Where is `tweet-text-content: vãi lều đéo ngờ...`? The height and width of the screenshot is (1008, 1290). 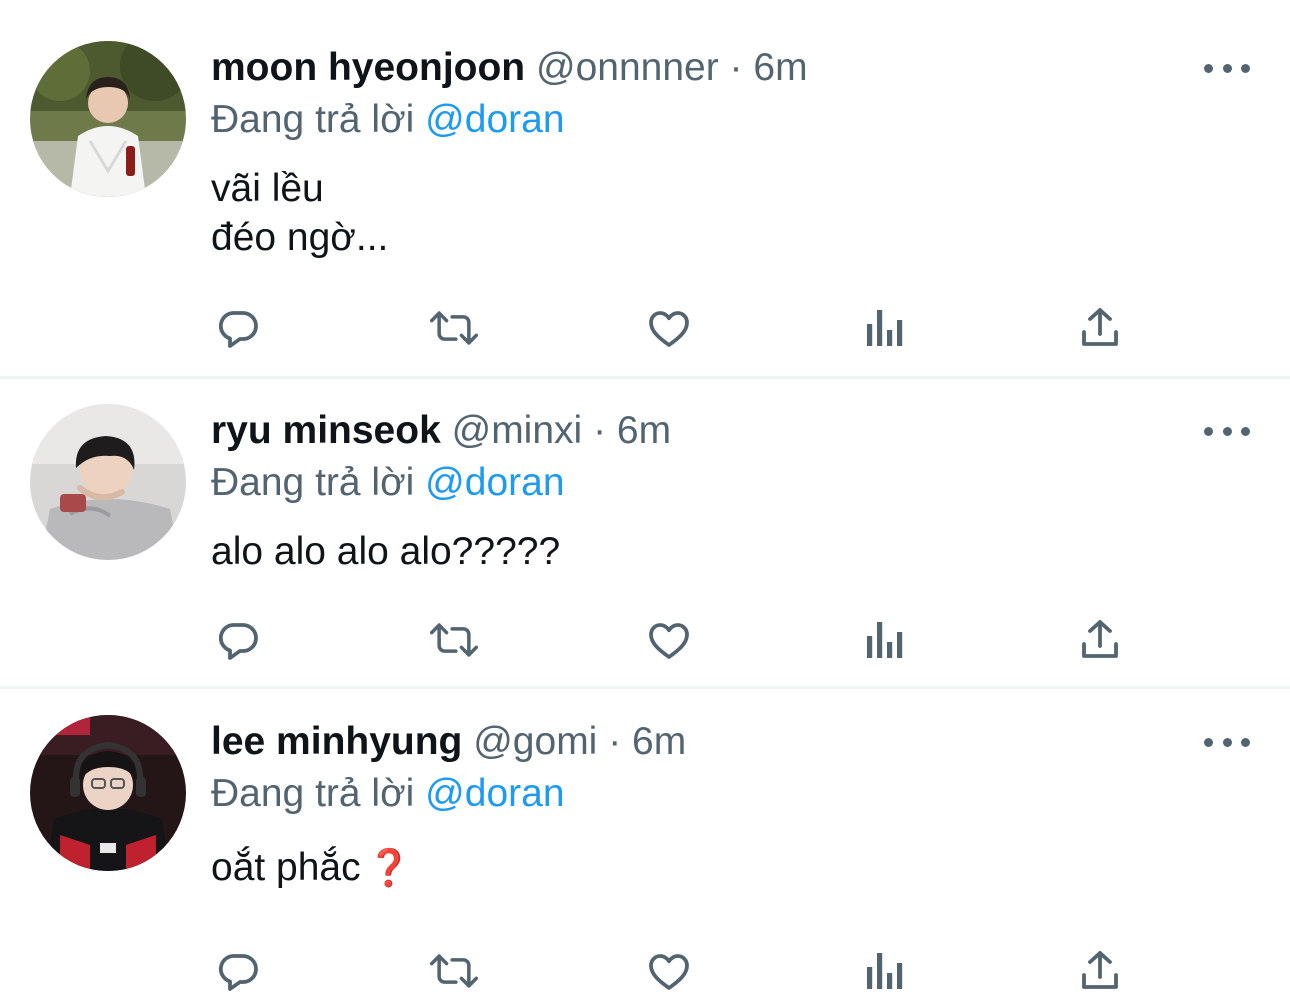
tweet-text-content: vãi lều đéo ngờ... is located at coordinates (300, 213).